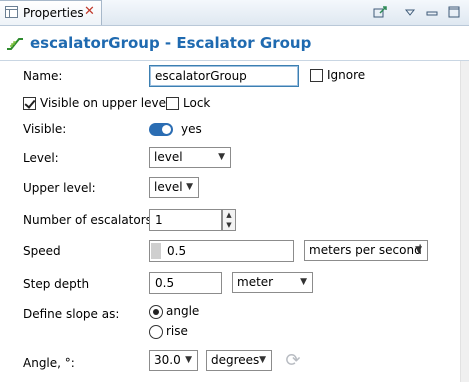  What do you see at coordinates (41, 158) in the screenshot?
I see `level-label: Level:` at bounding box center [41, 158].